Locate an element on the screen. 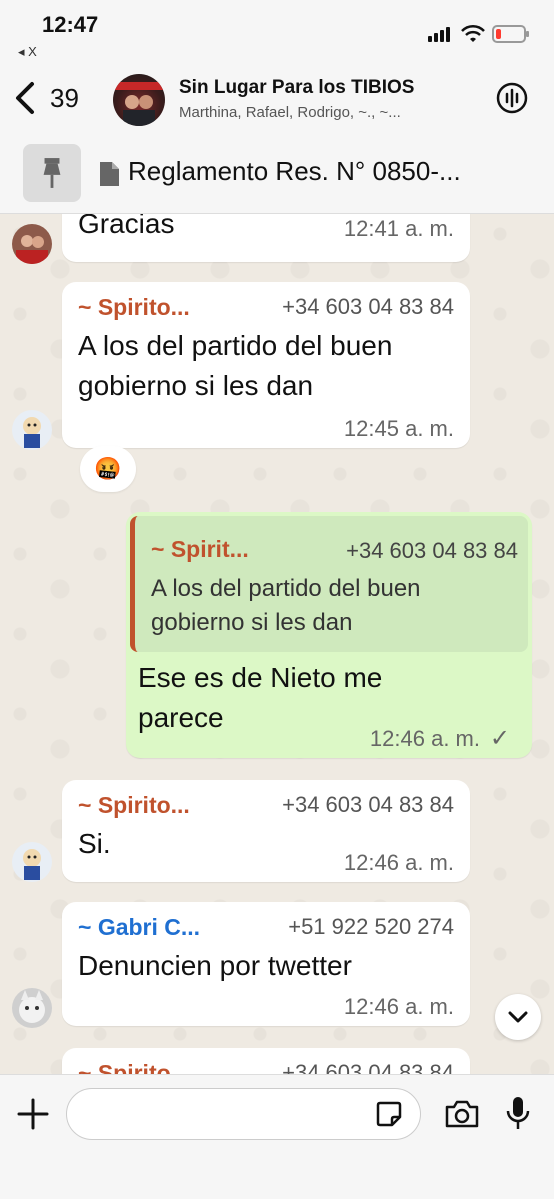 This screenshot has width=554, height=1199. back-button: 39 is located at coordinates (50, 98).